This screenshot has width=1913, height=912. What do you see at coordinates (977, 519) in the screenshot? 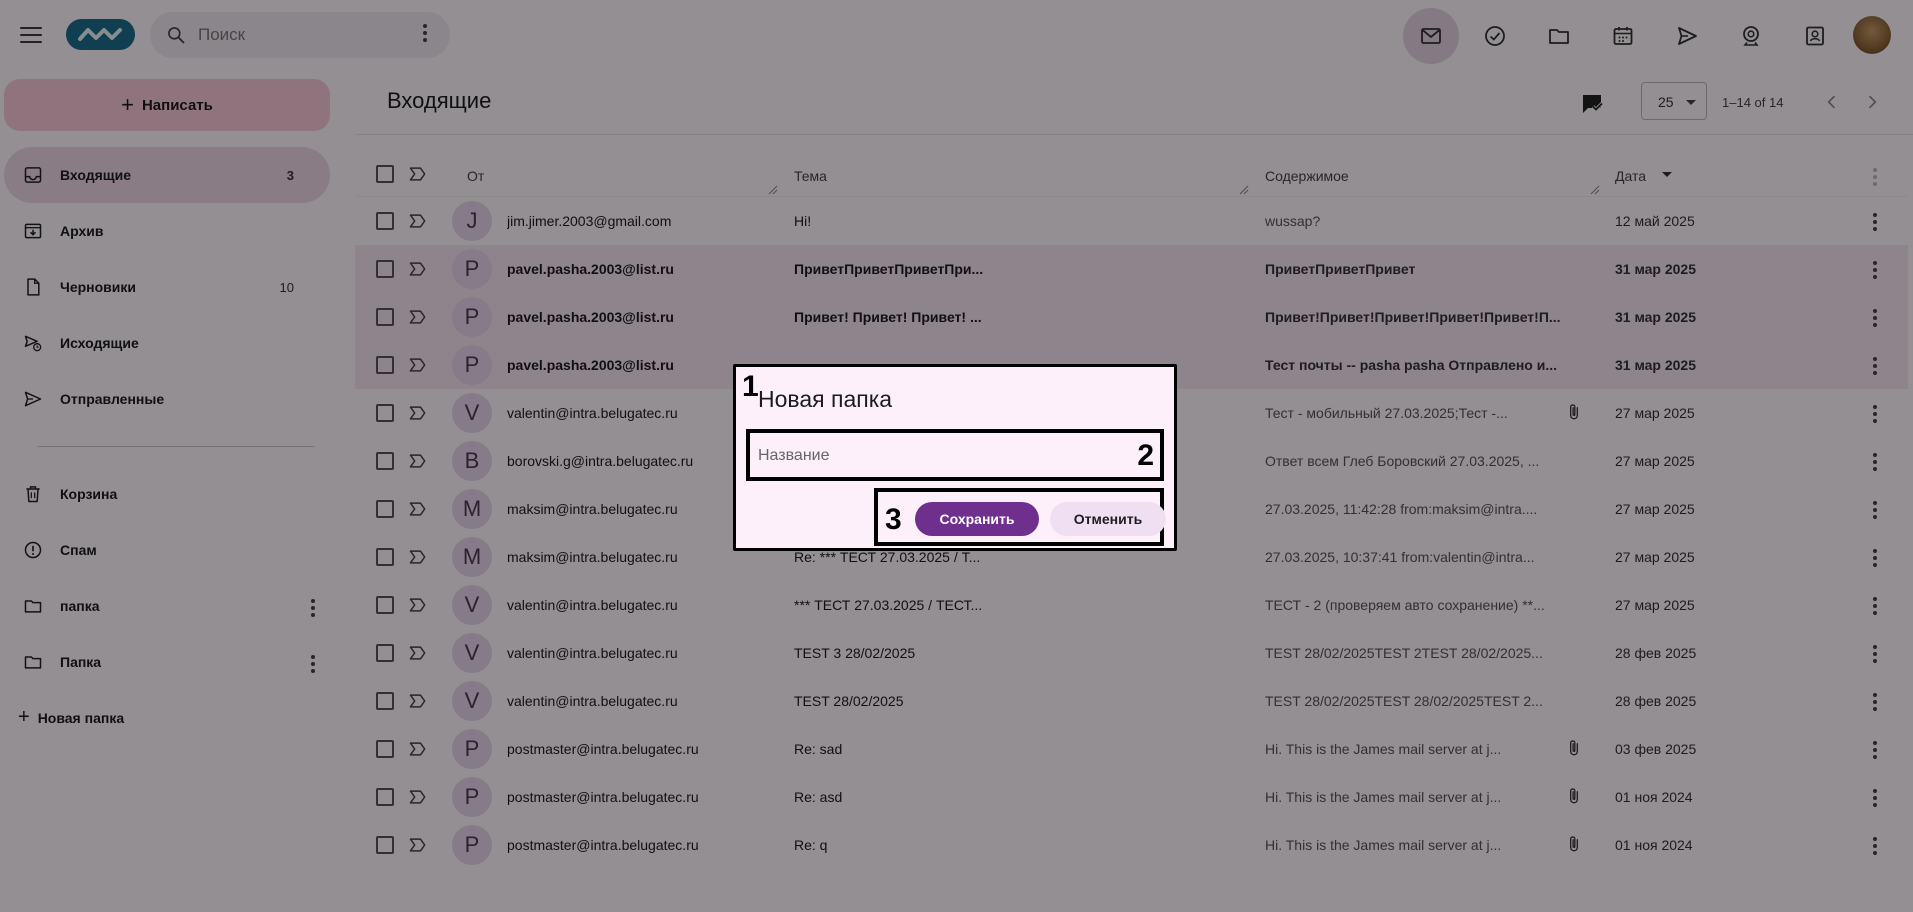
I see `save-button: Сохранить` at bounding box center [977, 519].